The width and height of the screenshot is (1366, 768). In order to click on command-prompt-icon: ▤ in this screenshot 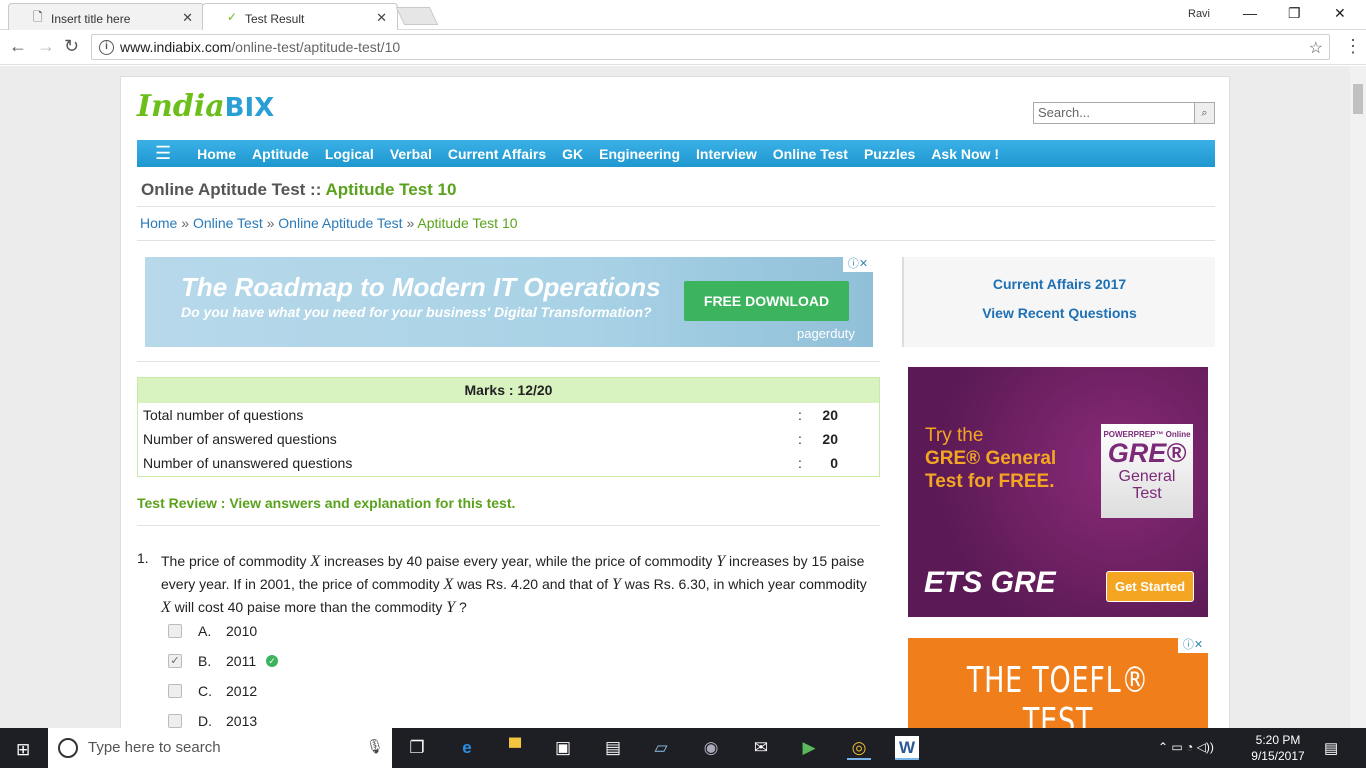, I will do `click(613, 748)`.